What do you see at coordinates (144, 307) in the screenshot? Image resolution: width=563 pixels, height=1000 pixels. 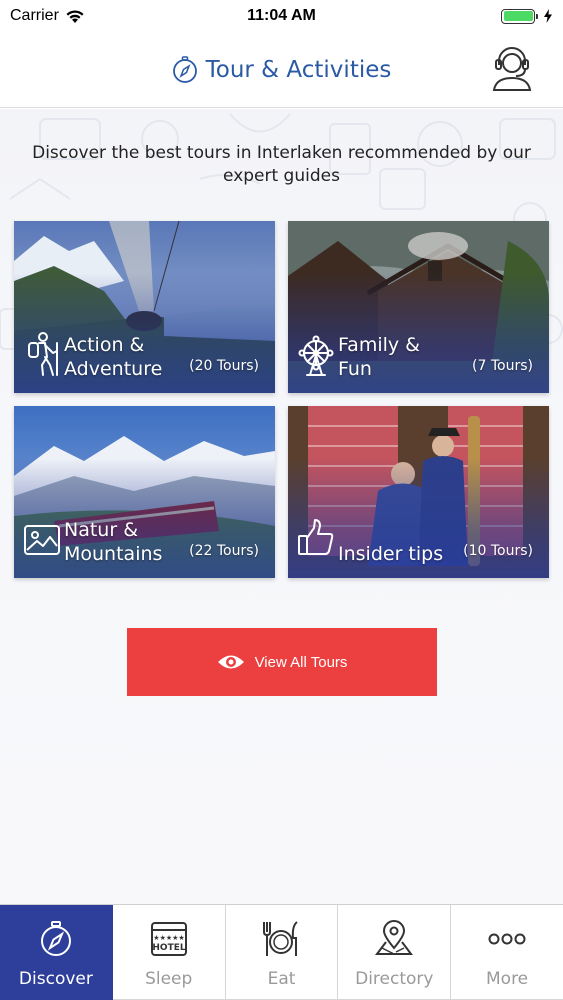 I see `category-card-action-adventure: Action & Adventure (20 Tours)` at bounding box center [144, 307].